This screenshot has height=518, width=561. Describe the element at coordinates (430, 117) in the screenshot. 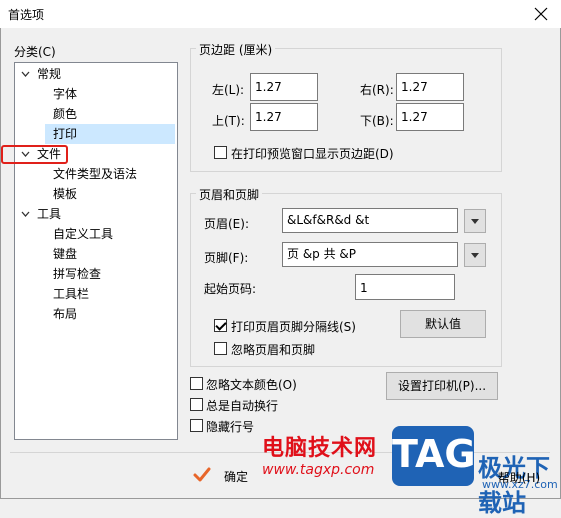

I see `bottom-margin-input: 1.27` at that location.